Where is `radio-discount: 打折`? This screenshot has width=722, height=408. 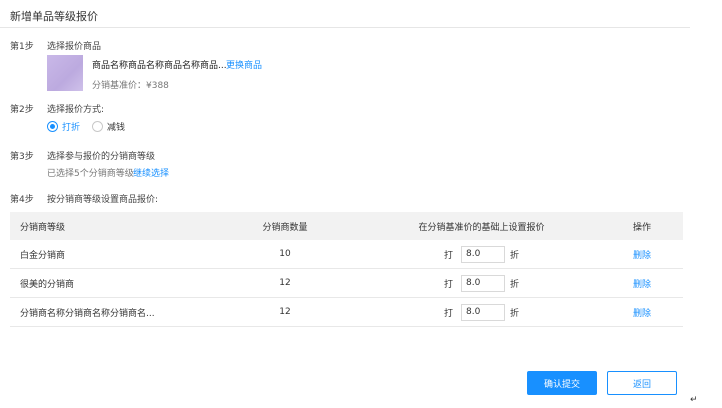 radio-discount: 打折 is located at coordinates (63, 126).